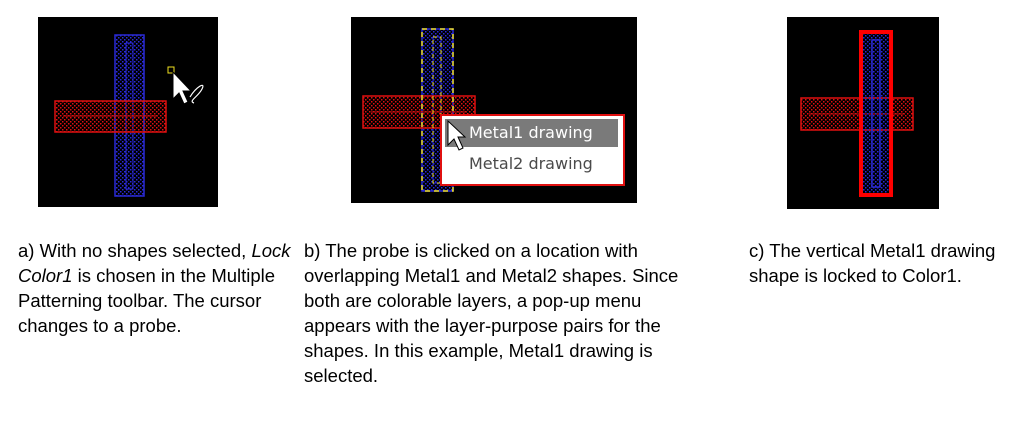 The image size is (1013, 432). Describe the element at coordinates (531, 164) in the screenshot. I see `menu-item-metal2-drawing: Metal2 drawing` at that location.